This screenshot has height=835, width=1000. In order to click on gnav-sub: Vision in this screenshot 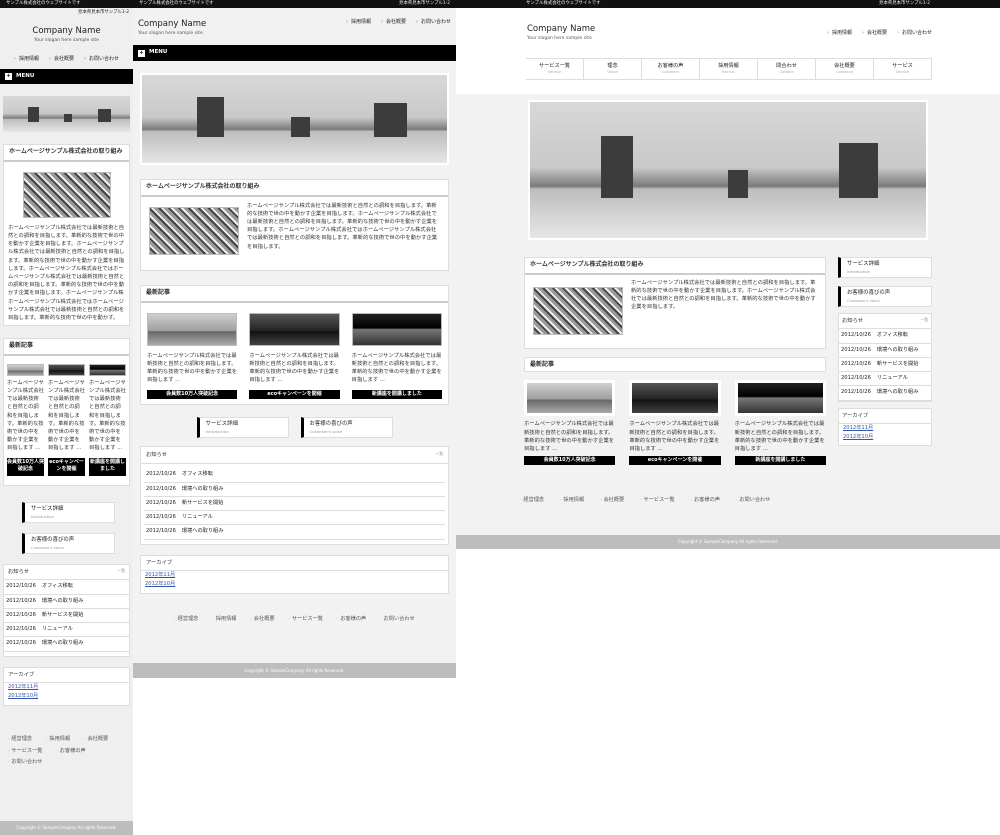, I will do `click(612, 72)`.